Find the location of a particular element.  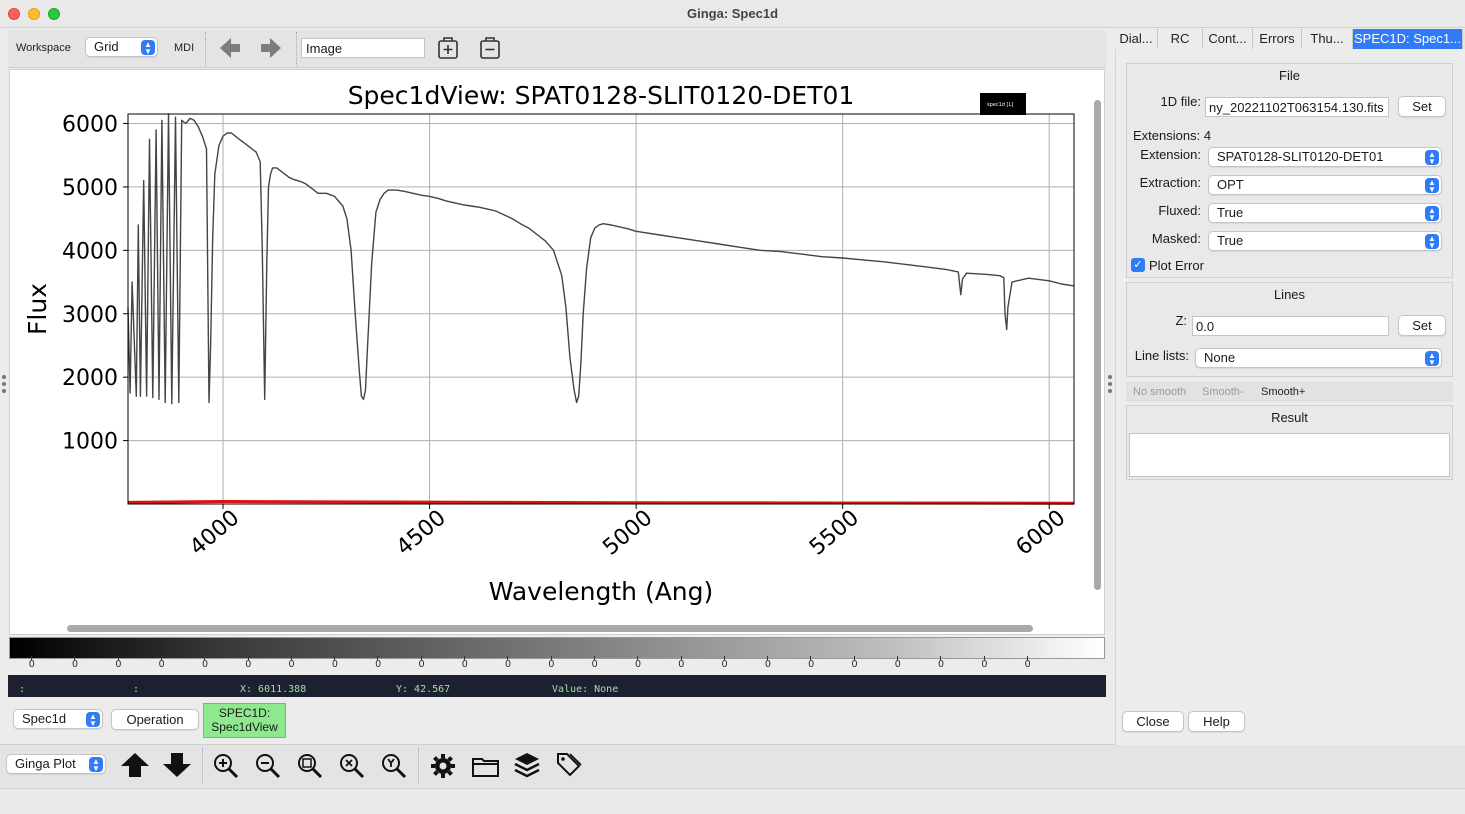

readout-value: Value: None is located at coordinates (585, 689).